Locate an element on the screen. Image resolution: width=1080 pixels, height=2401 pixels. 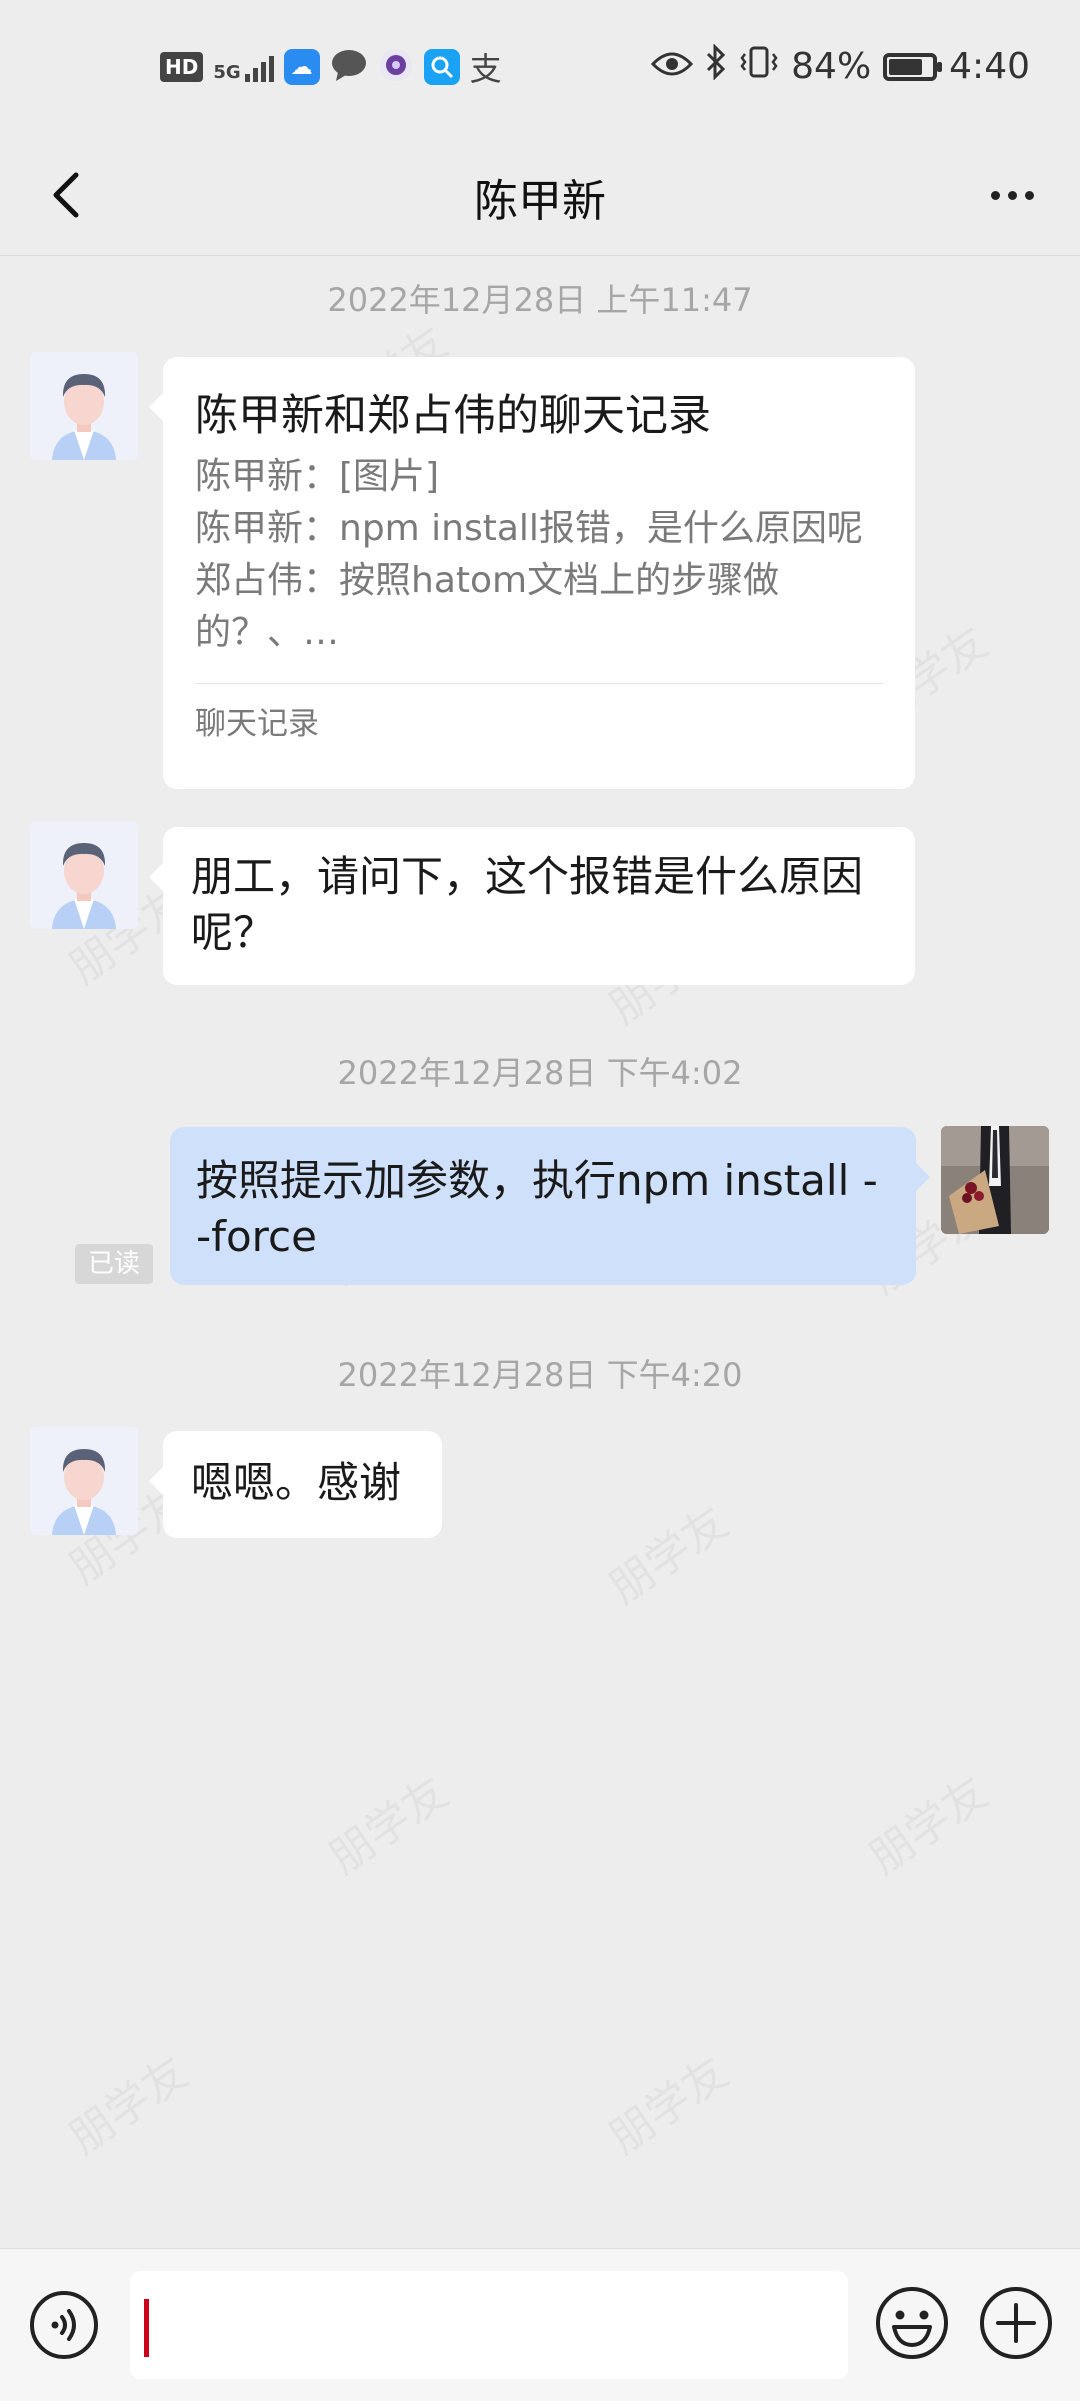
status-bar-right: 84% 4:40 is located at coordinates (840, 66).